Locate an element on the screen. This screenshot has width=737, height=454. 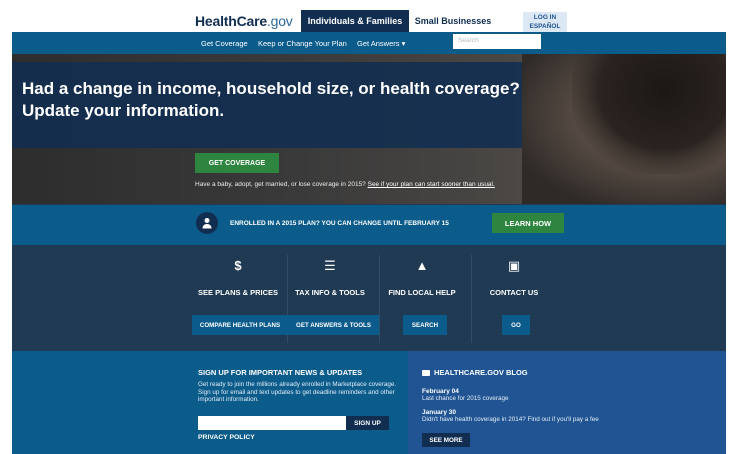
tab-individuals-families: Individuals & Families is located at coordinates (355, 21).